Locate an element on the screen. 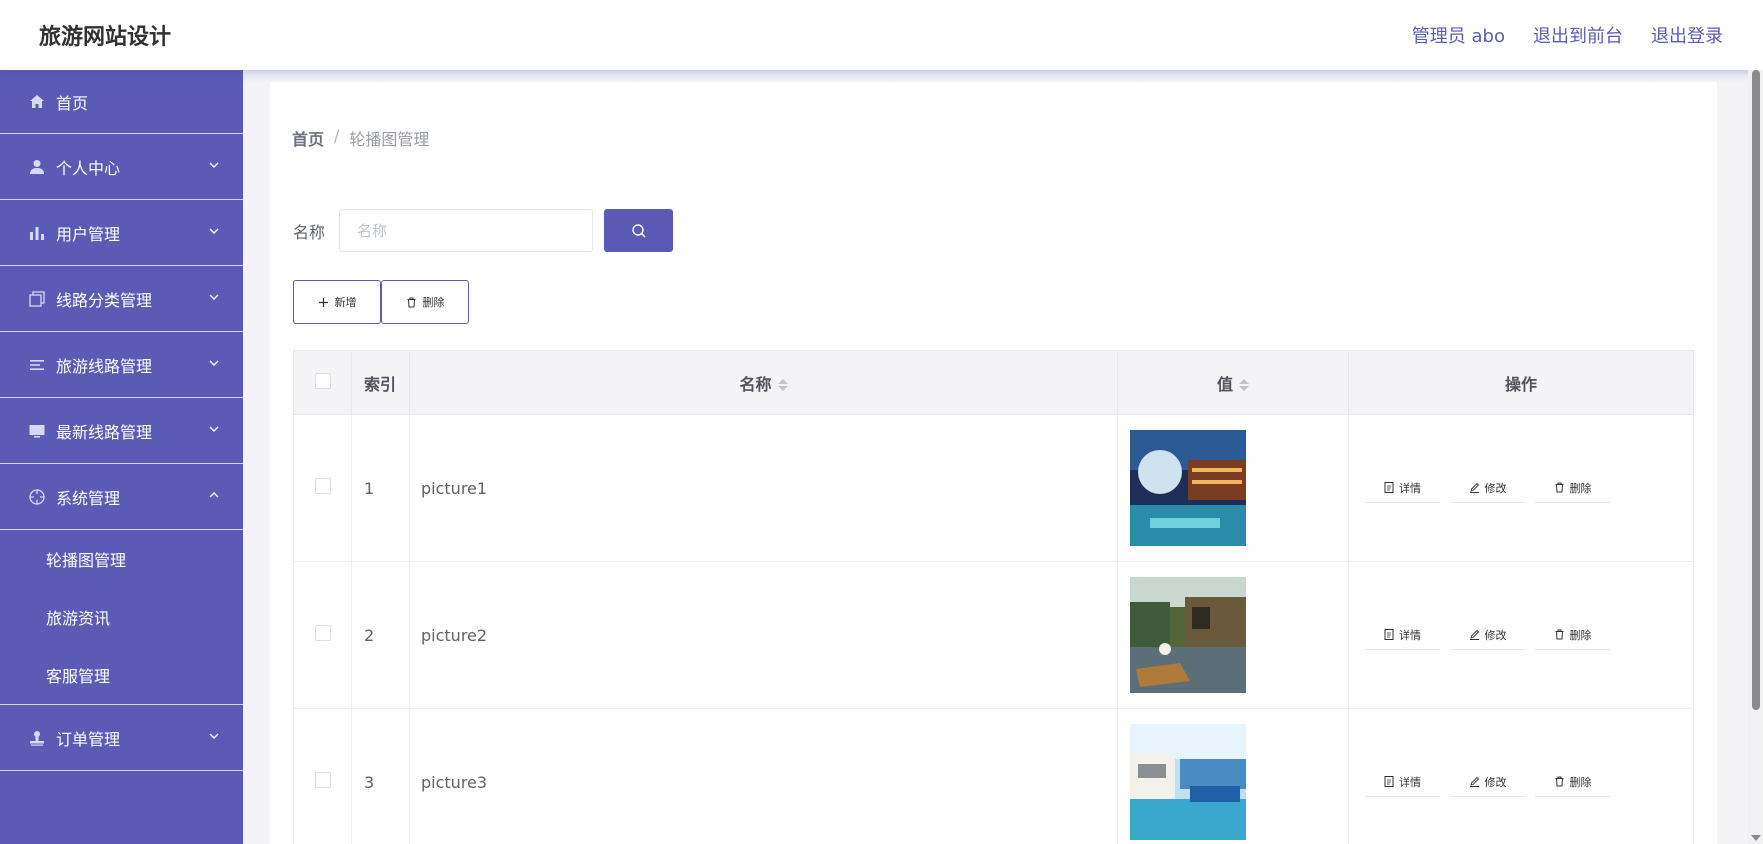 This screenshot has width=1763, height=844. breadcrumb-home: 首页 is located at coordinates (308, 138).